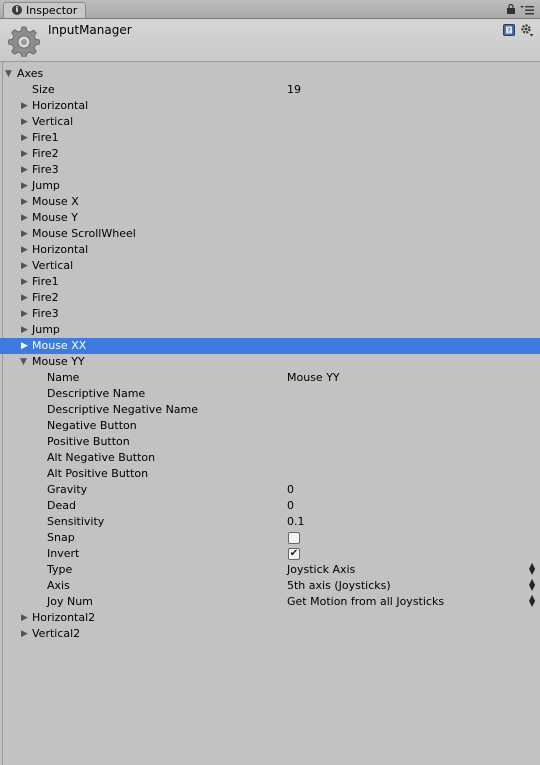  Describe the element at coordinates (270, 426) in the screenshot. I see `negative-button-row: Negative Button` at that location.